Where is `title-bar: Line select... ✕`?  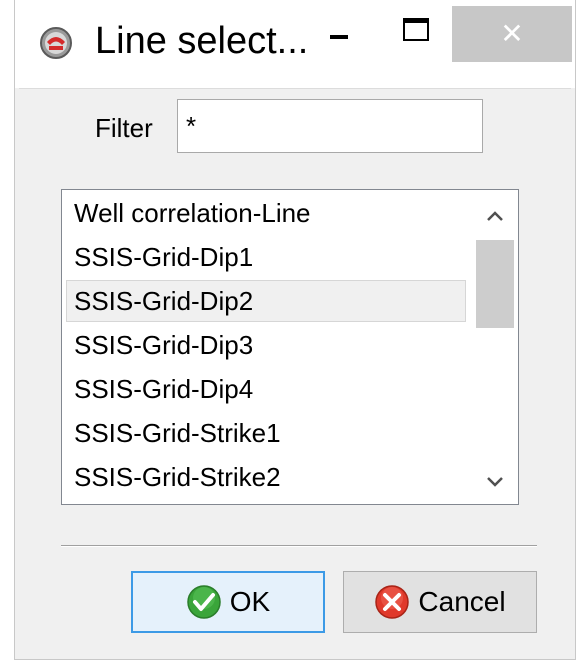
title-bar: Line select... ✕ is located at coordinates (295, 44).